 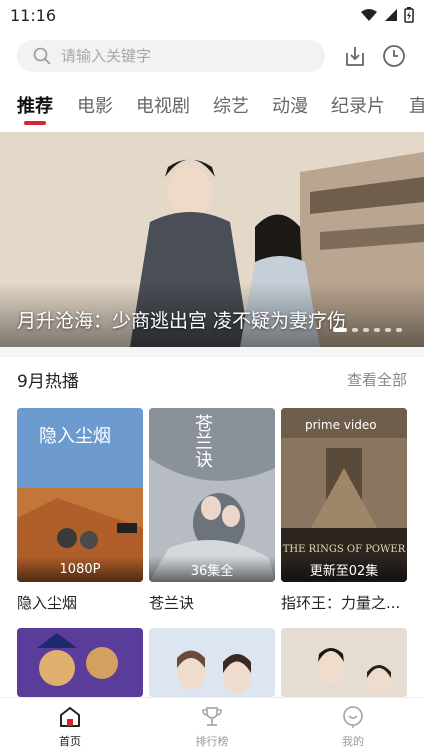 I want to click on section-title: 9月热播, so click(x=48, y=382).